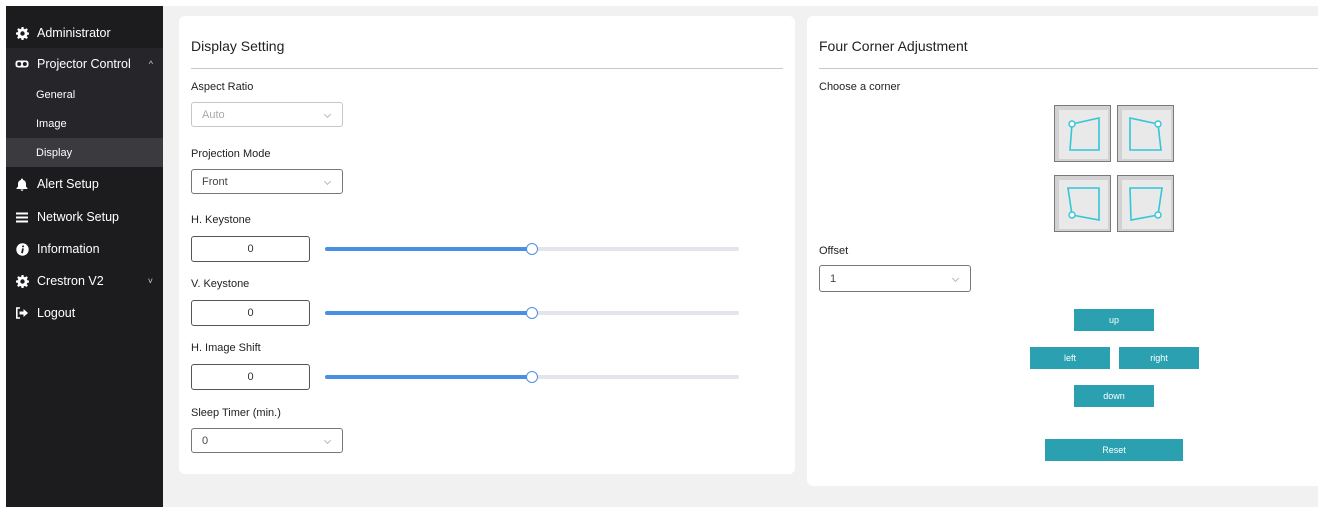 Image resolution: width=1318 pixels, height=507 pixels. What do you see at coordinates (74, 33) in the screenshot?
I see `sidebar-item-label: Administrator` at bounding box center [74, 33].